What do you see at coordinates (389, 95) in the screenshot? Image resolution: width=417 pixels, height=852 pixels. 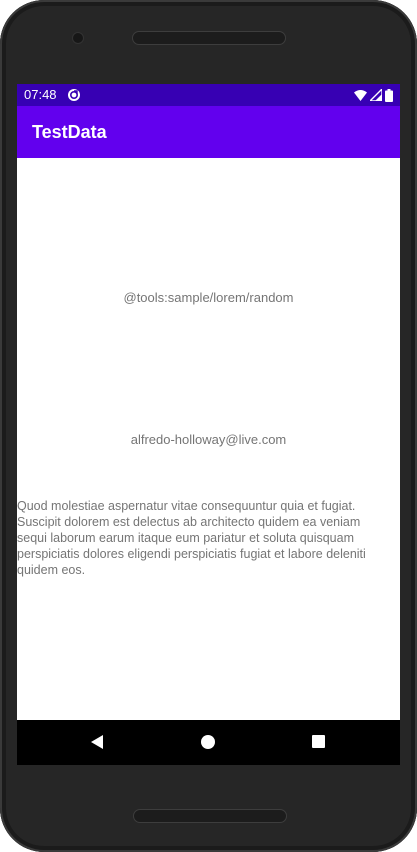 I see `battery-icon` at bounding box center [389, 95].